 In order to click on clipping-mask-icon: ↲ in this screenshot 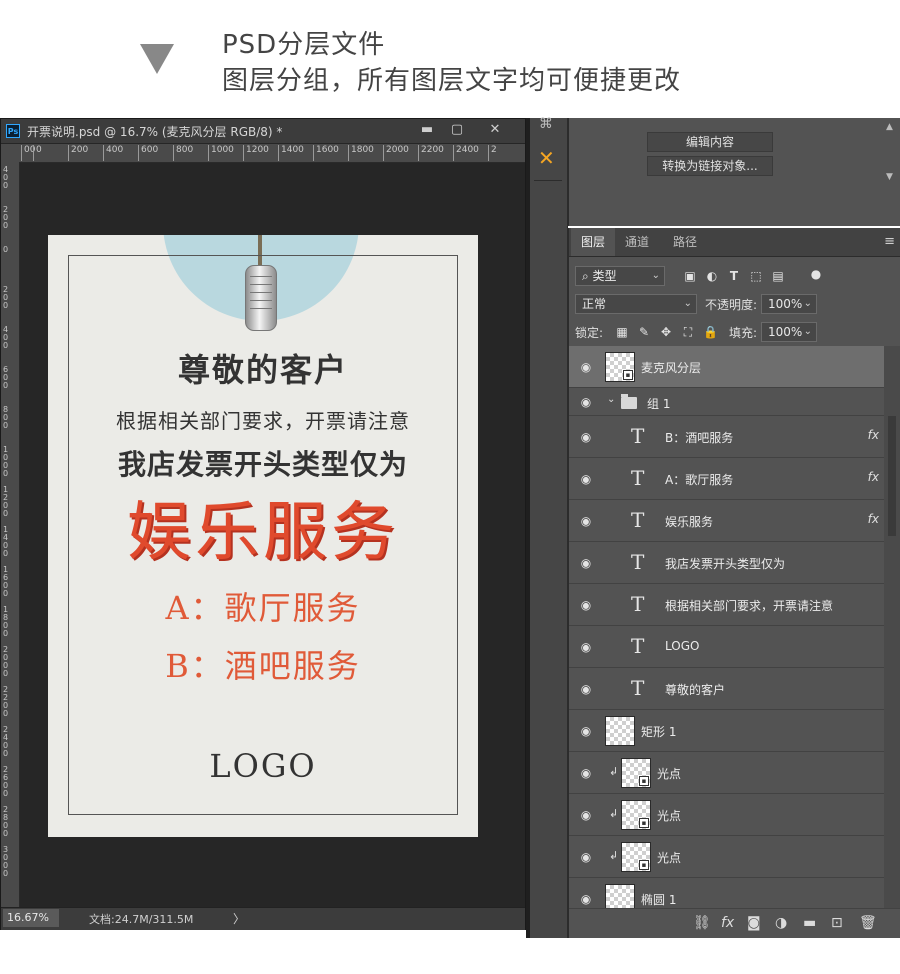, I will do `click(614, 813)`.